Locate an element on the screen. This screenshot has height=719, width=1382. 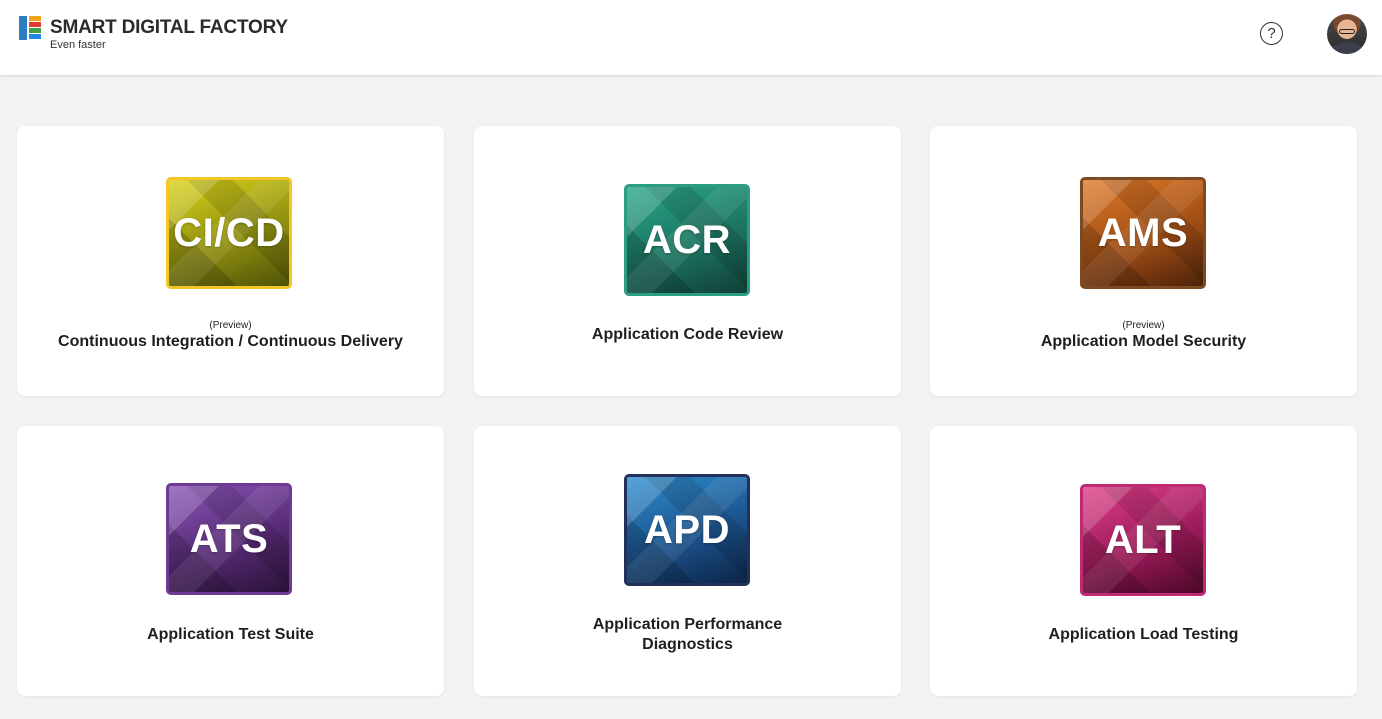
user-avatar is located at coordinates (1347, 34).